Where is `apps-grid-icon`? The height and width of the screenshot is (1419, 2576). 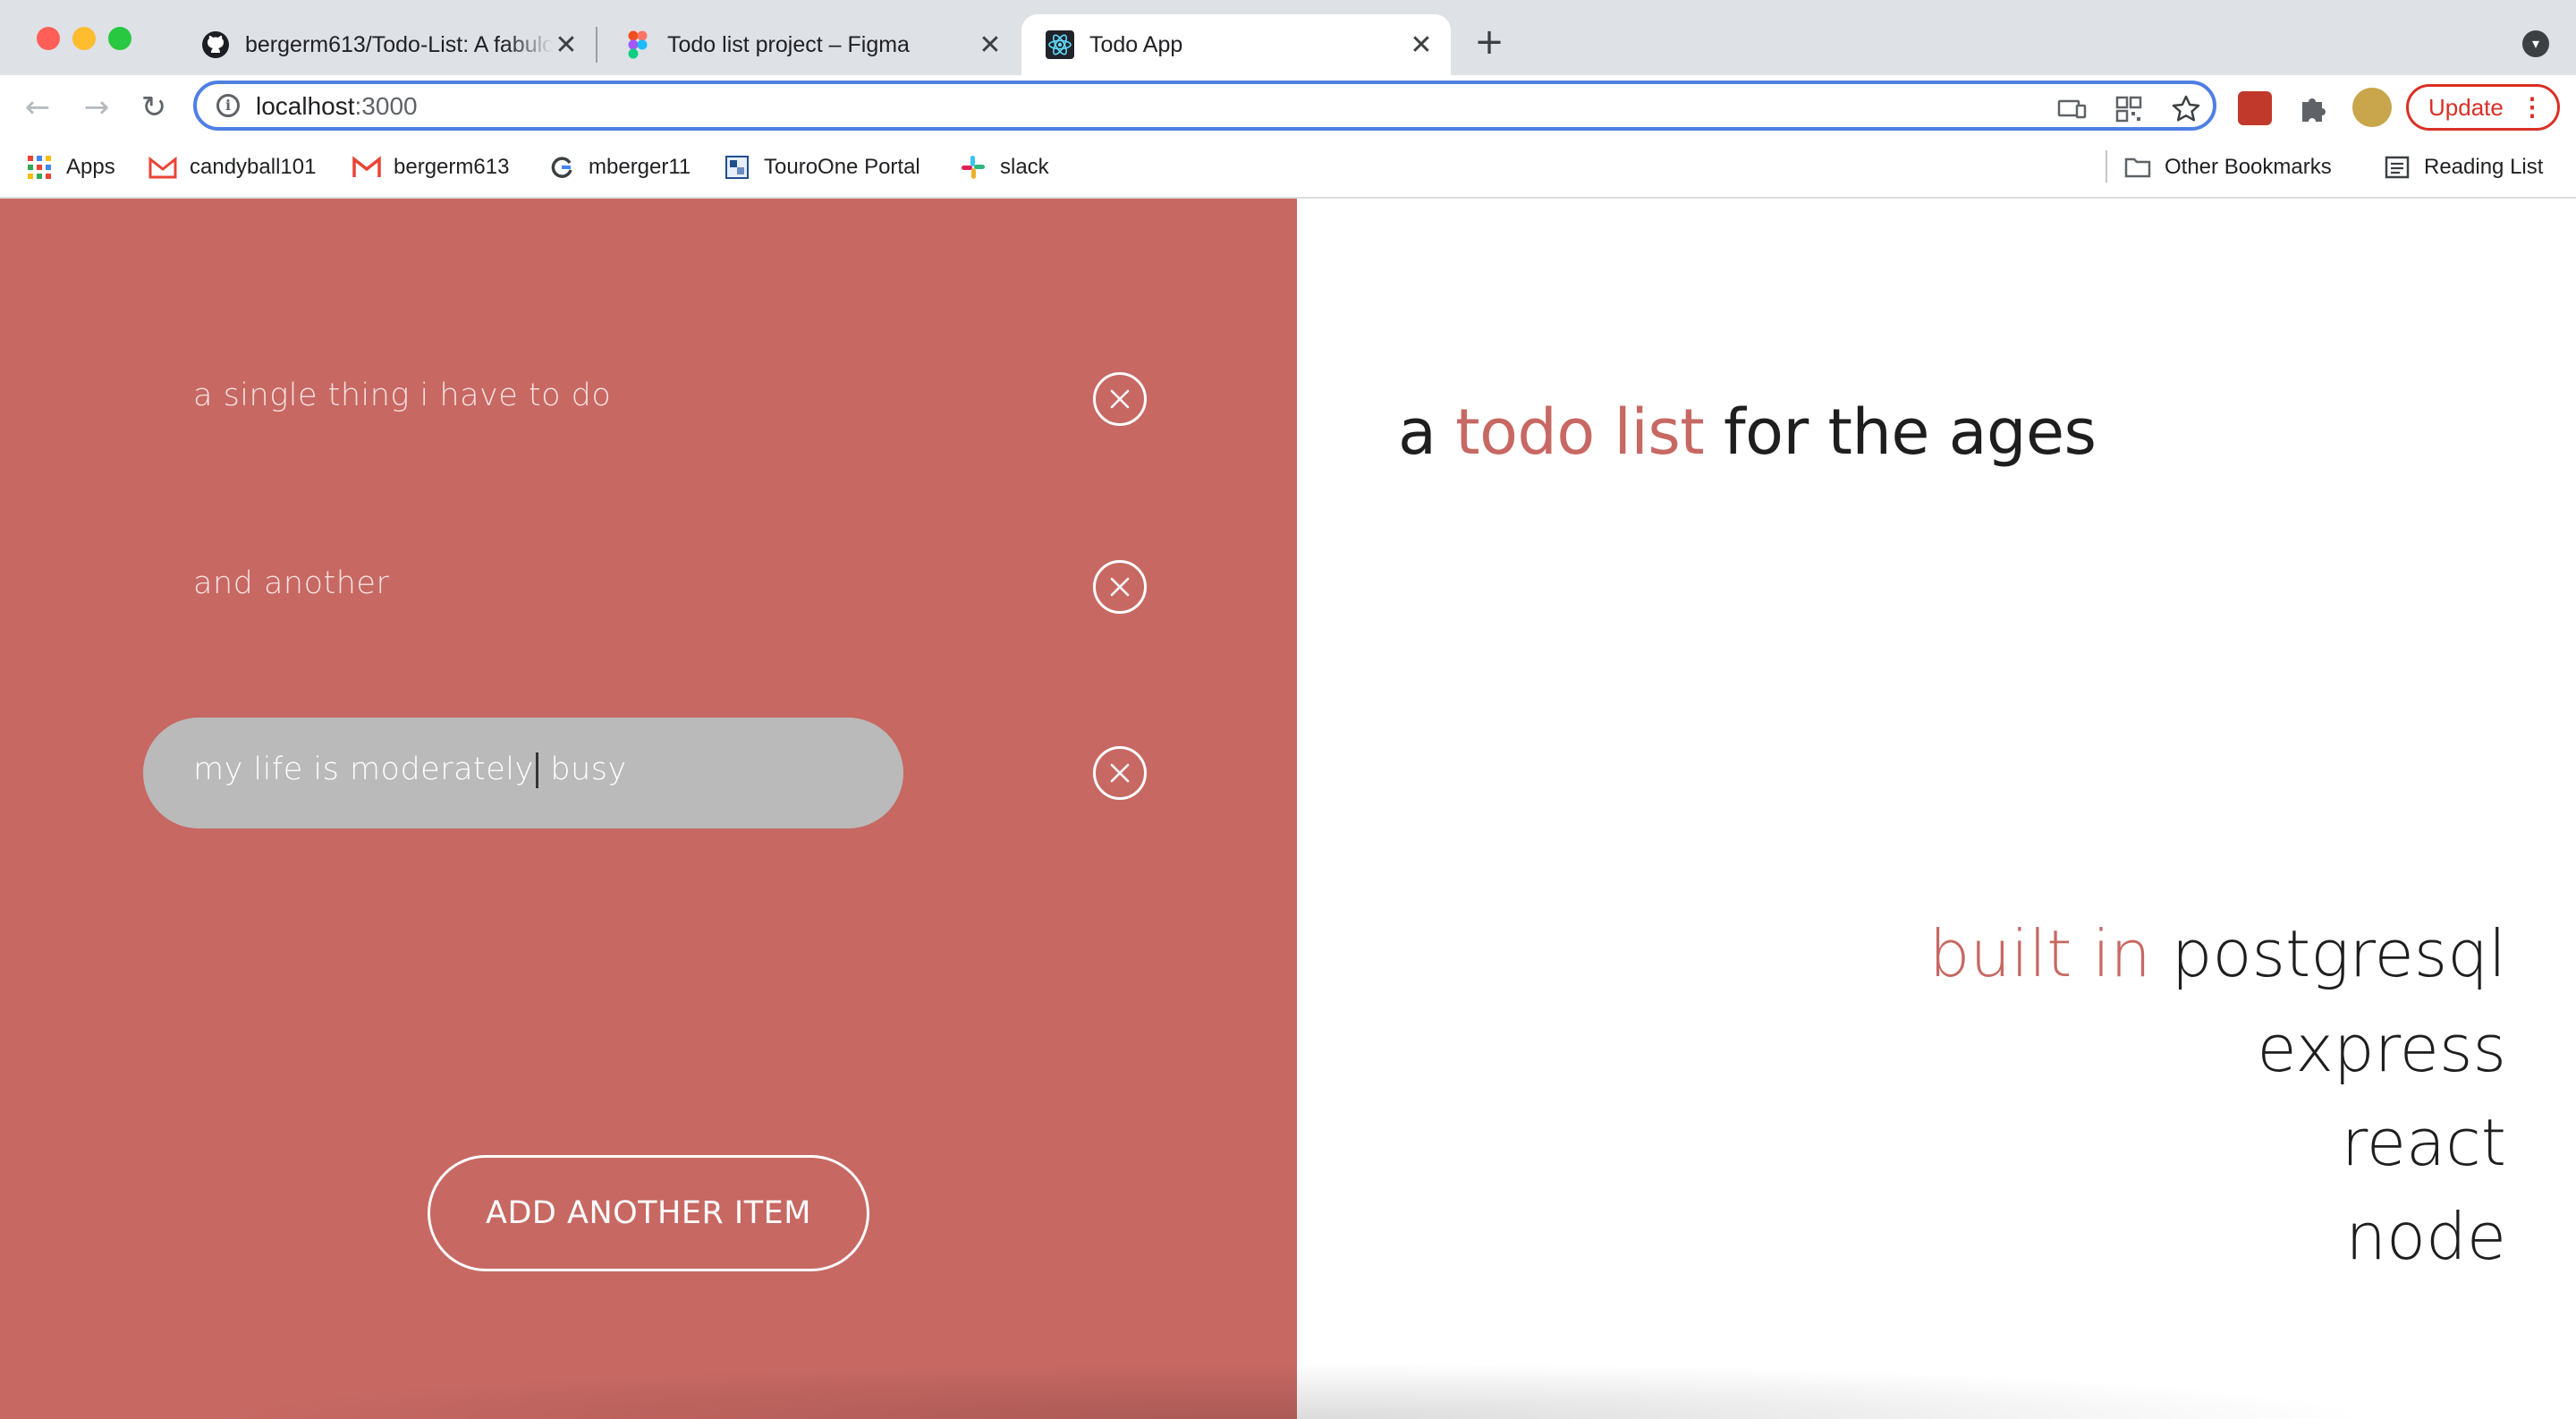 apps-grid-icon is located at coordinates (39, 167).